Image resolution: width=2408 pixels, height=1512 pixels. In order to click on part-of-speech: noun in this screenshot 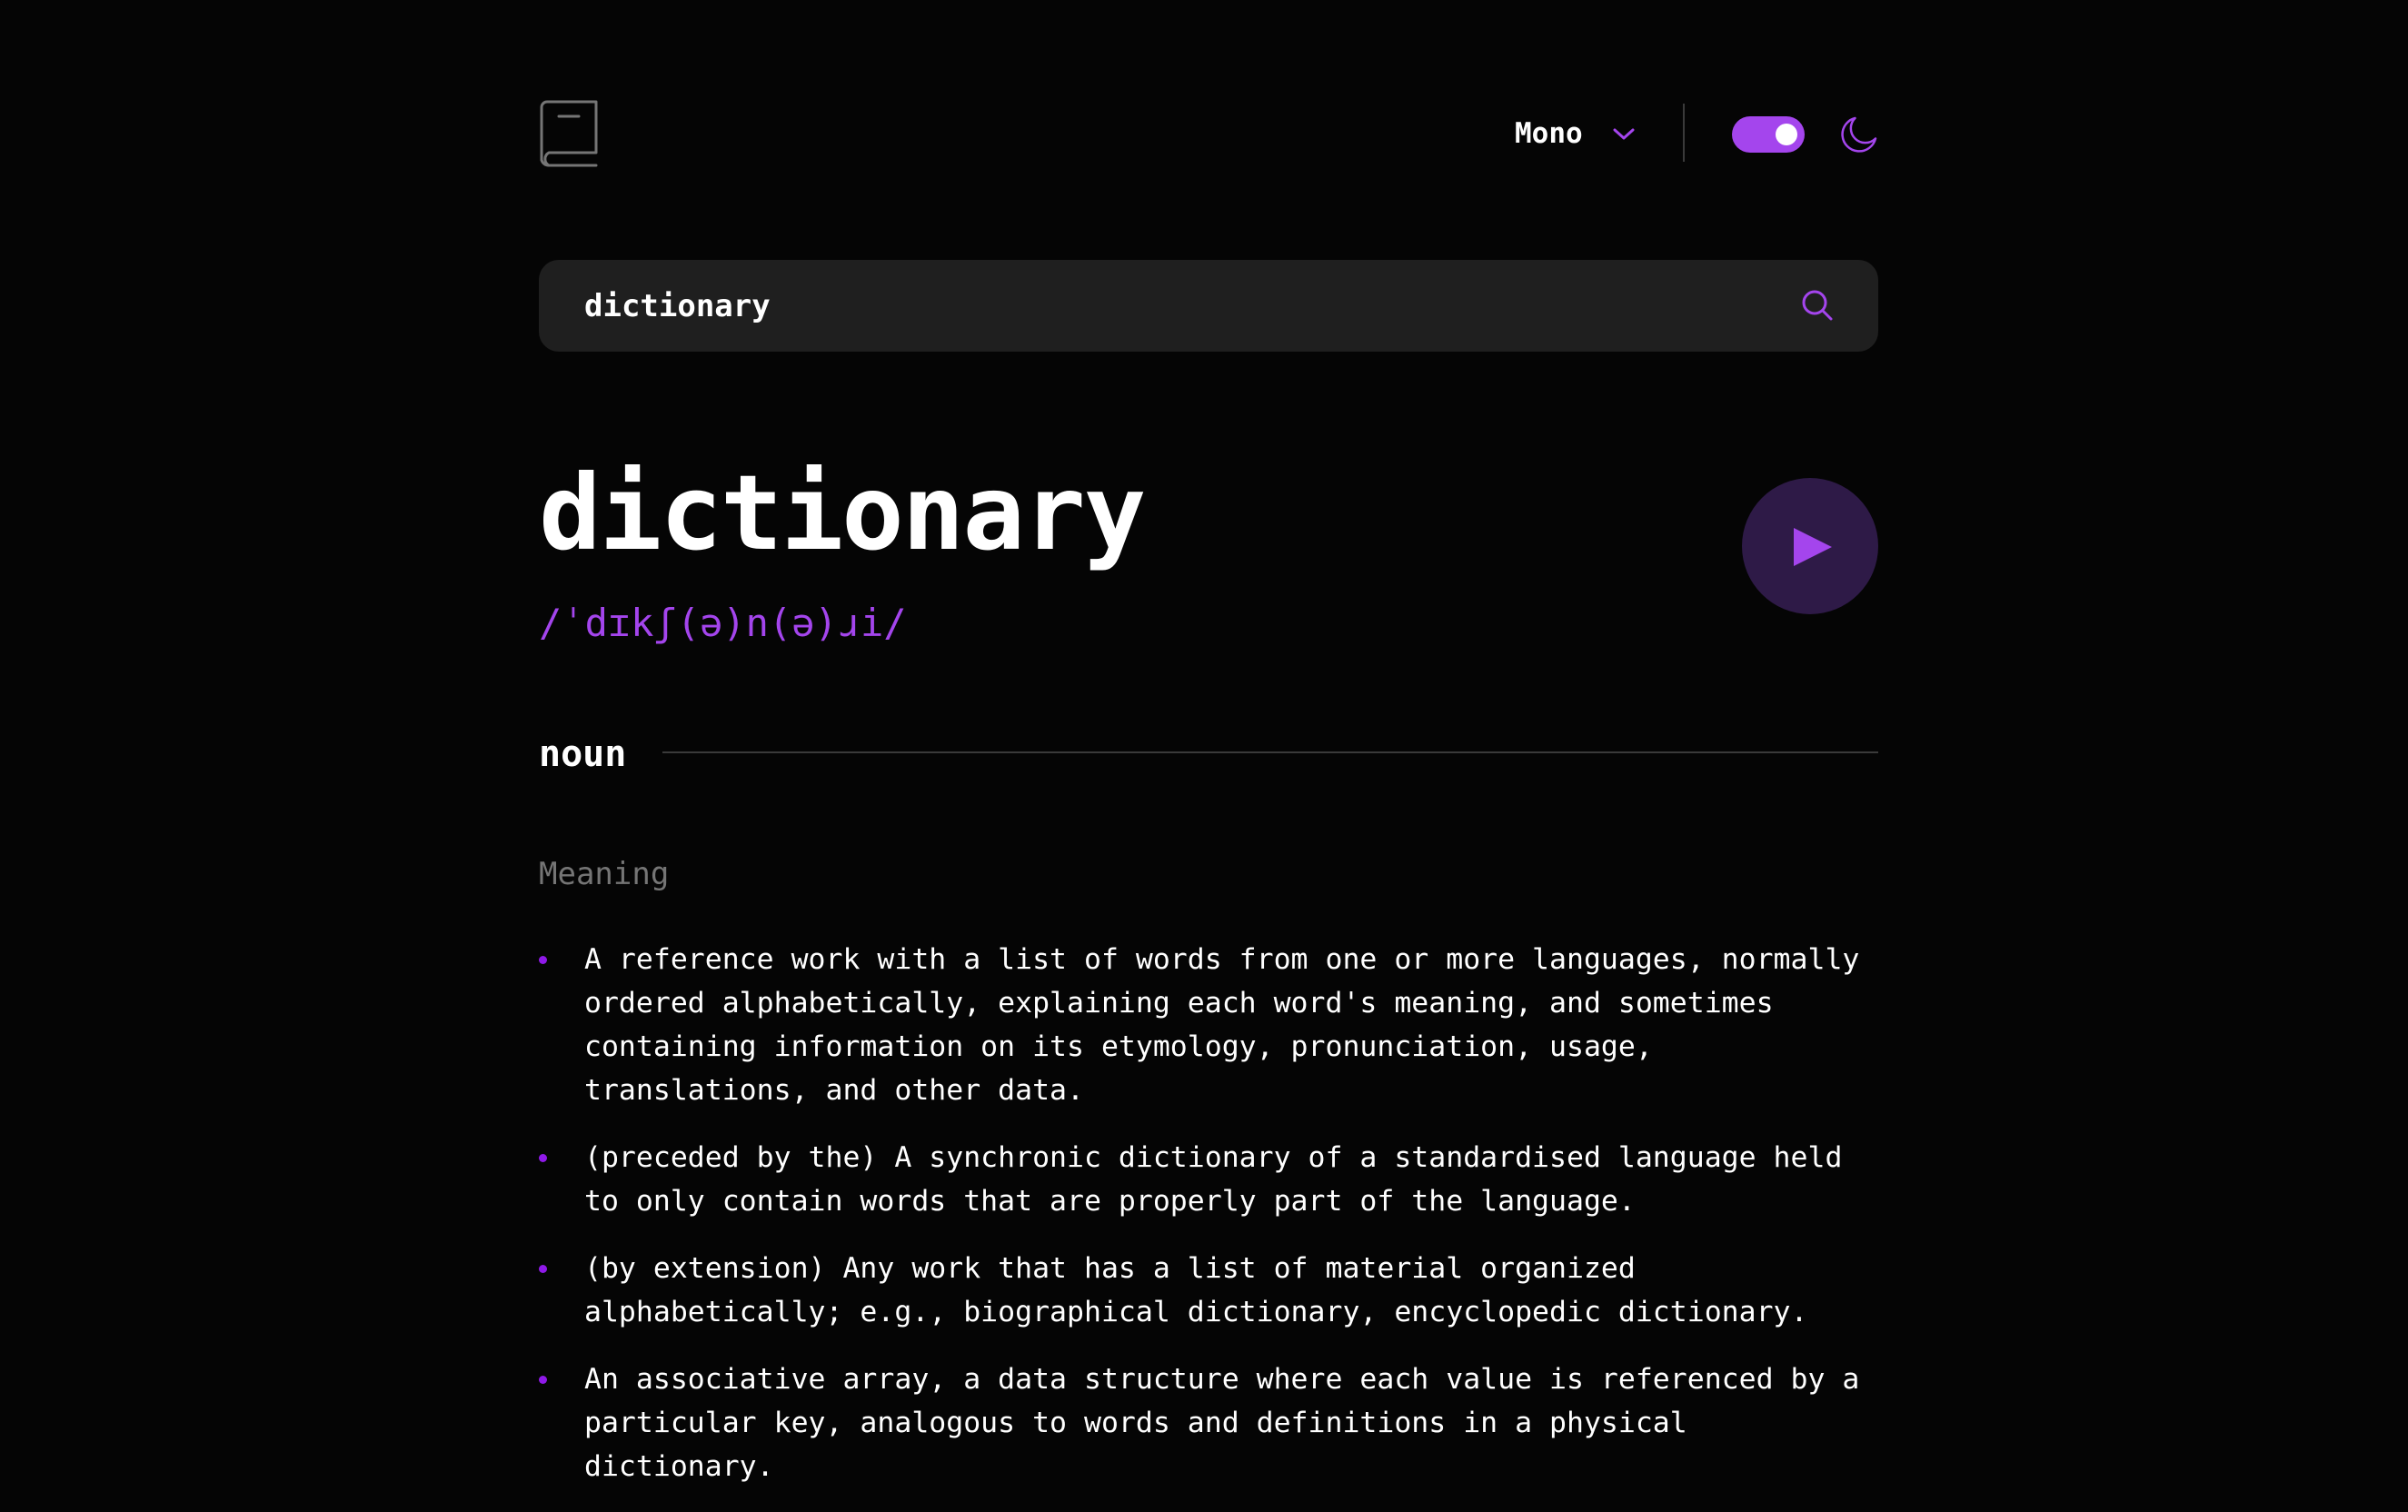, I will do `click(583, 754)`.